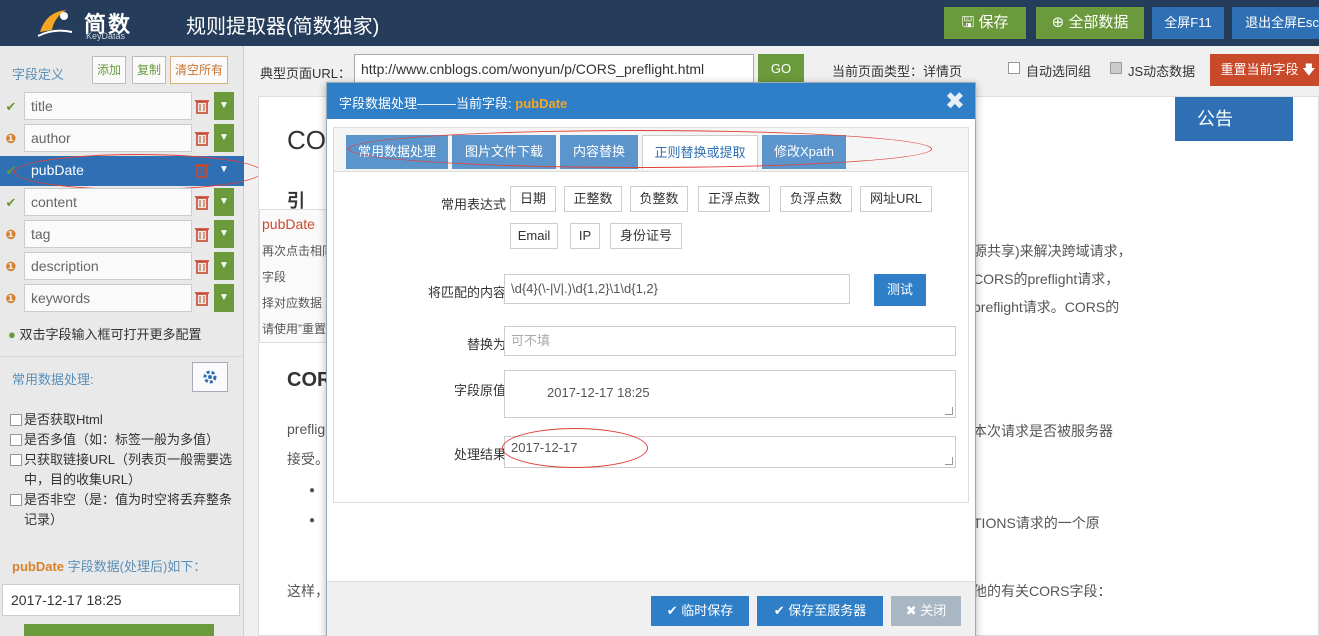 The height and width of the screenshot is (636, 1319). Describe the element at coordinates (109, 70) in the screenshot. I see `add-field-button: 添加` at that location.